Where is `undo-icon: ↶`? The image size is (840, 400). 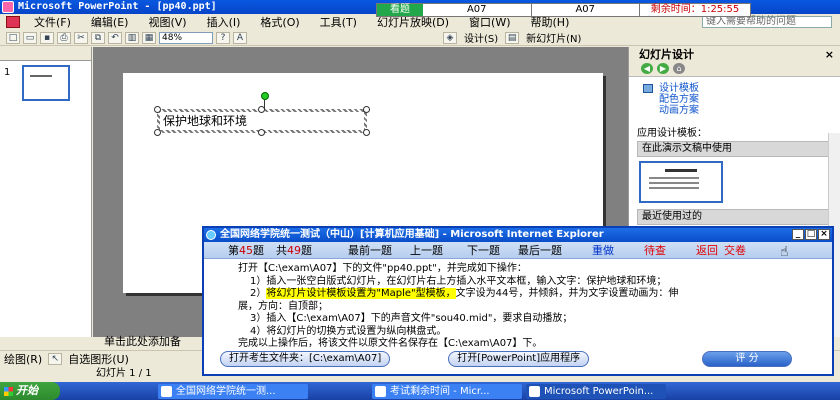 undo-icon: ↶ is located at coordinates (115, 37).